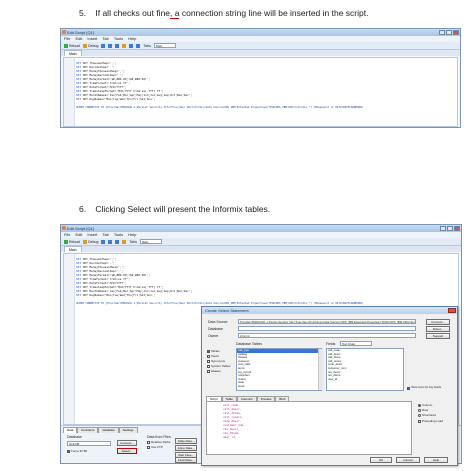  I want to click on tab-settings: Settings, so click(128, 430).